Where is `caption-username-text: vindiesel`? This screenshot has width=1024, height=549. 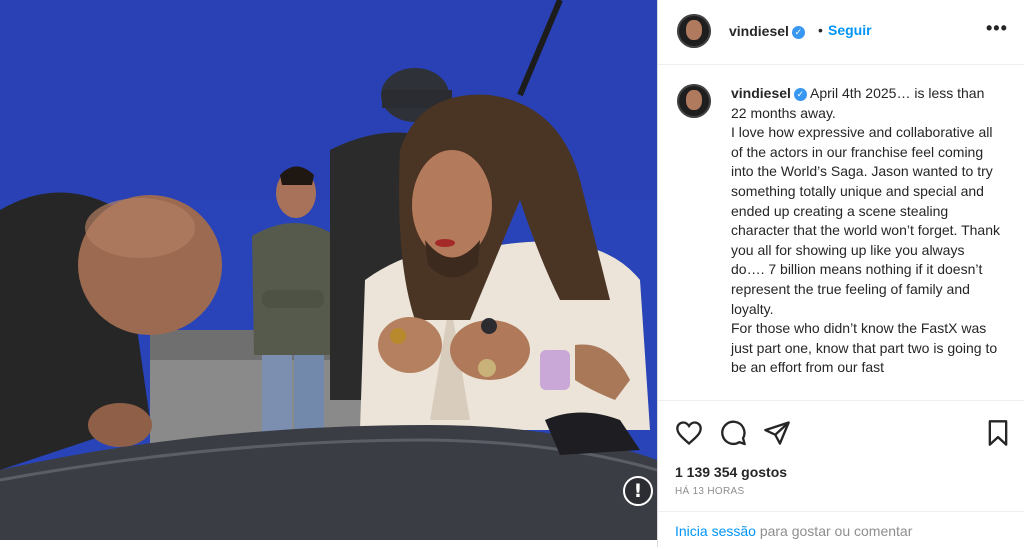
caption-username-text: vindiesel is located at coordinates (761, 93).